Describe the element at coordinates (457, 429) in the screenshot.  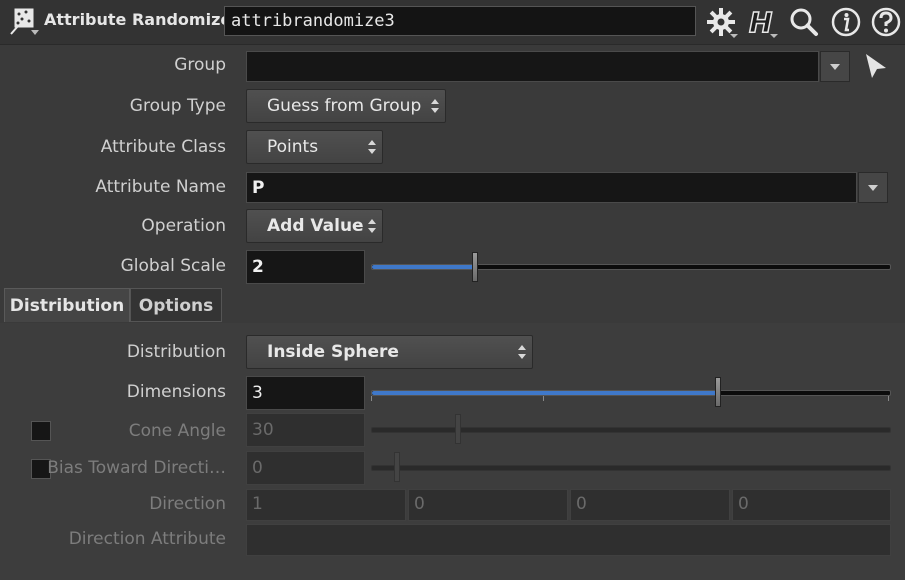
I see `cone-angle-slider-handle` at that location.